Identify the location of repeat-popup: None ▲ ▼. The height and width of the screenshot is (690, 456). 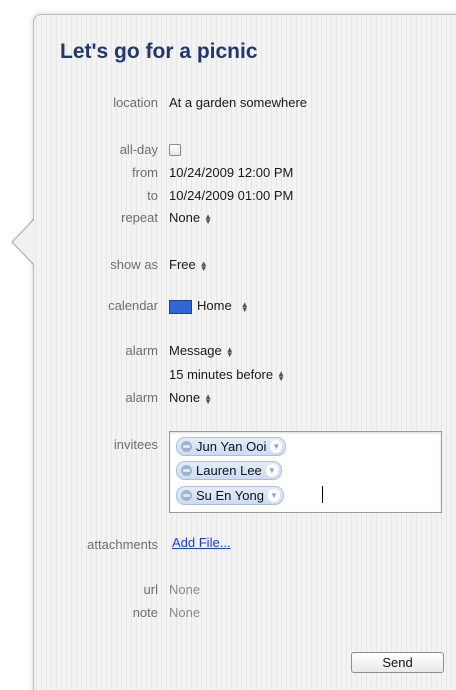
(190, 218).